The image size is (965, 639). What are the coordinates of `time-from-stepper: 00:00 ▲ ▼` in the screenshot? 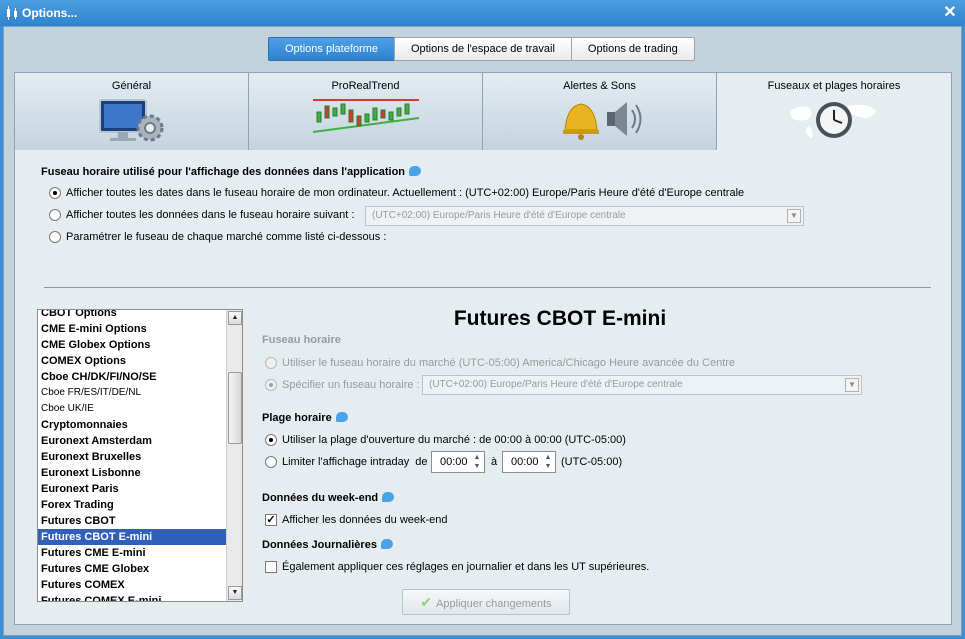 It's located at (458, 462).